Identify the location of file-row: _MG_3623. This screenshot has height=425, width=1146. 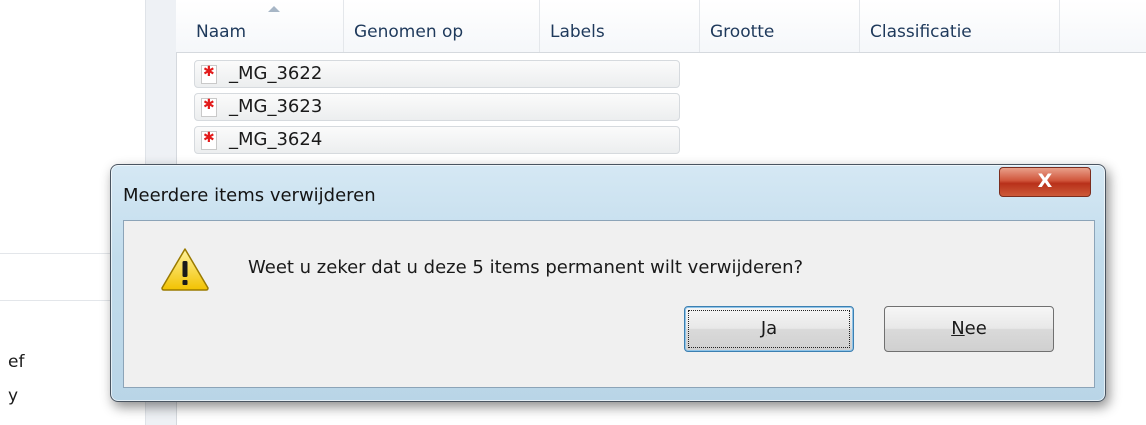
(437, 107).